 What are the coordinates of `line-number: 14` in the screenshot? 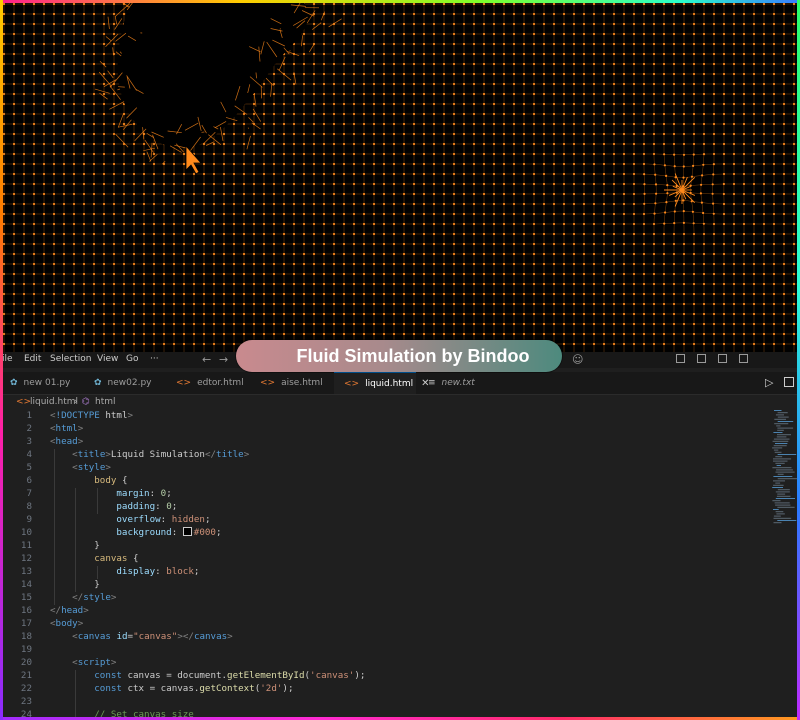 It's located at (26, 584).